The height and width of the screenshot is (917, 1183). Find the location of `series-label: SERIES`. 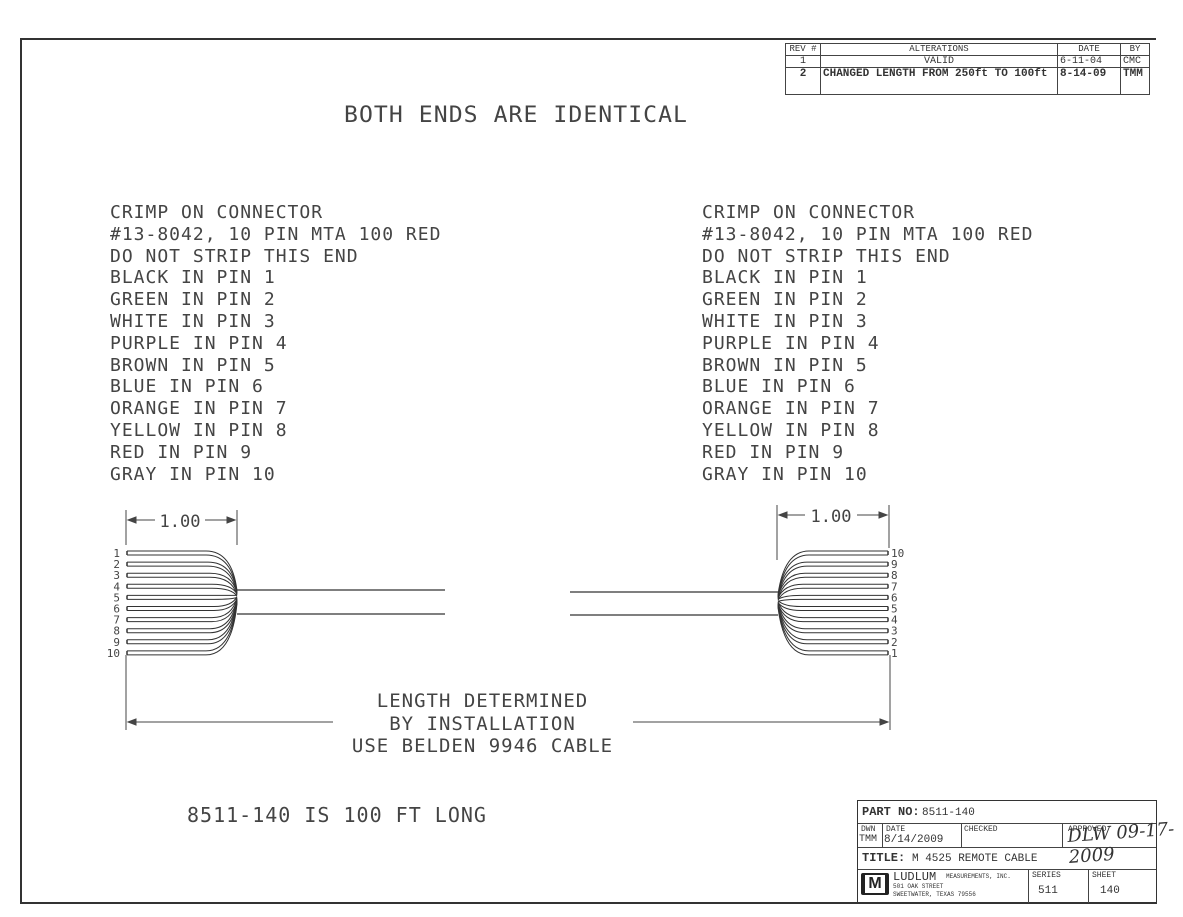

series-label: SERIES is located at coordinates (1046, 875).